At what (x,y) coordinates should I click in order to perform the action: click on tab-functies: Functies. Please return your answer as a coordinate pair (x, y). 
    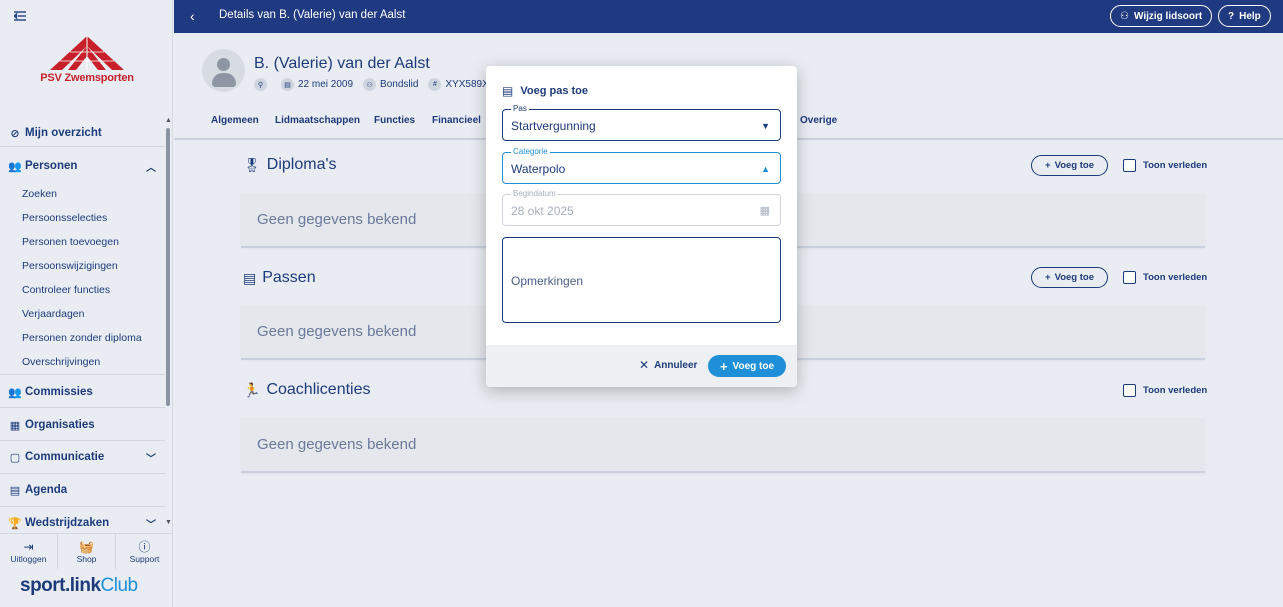
    Looking at the image, I should click on (394, 120).